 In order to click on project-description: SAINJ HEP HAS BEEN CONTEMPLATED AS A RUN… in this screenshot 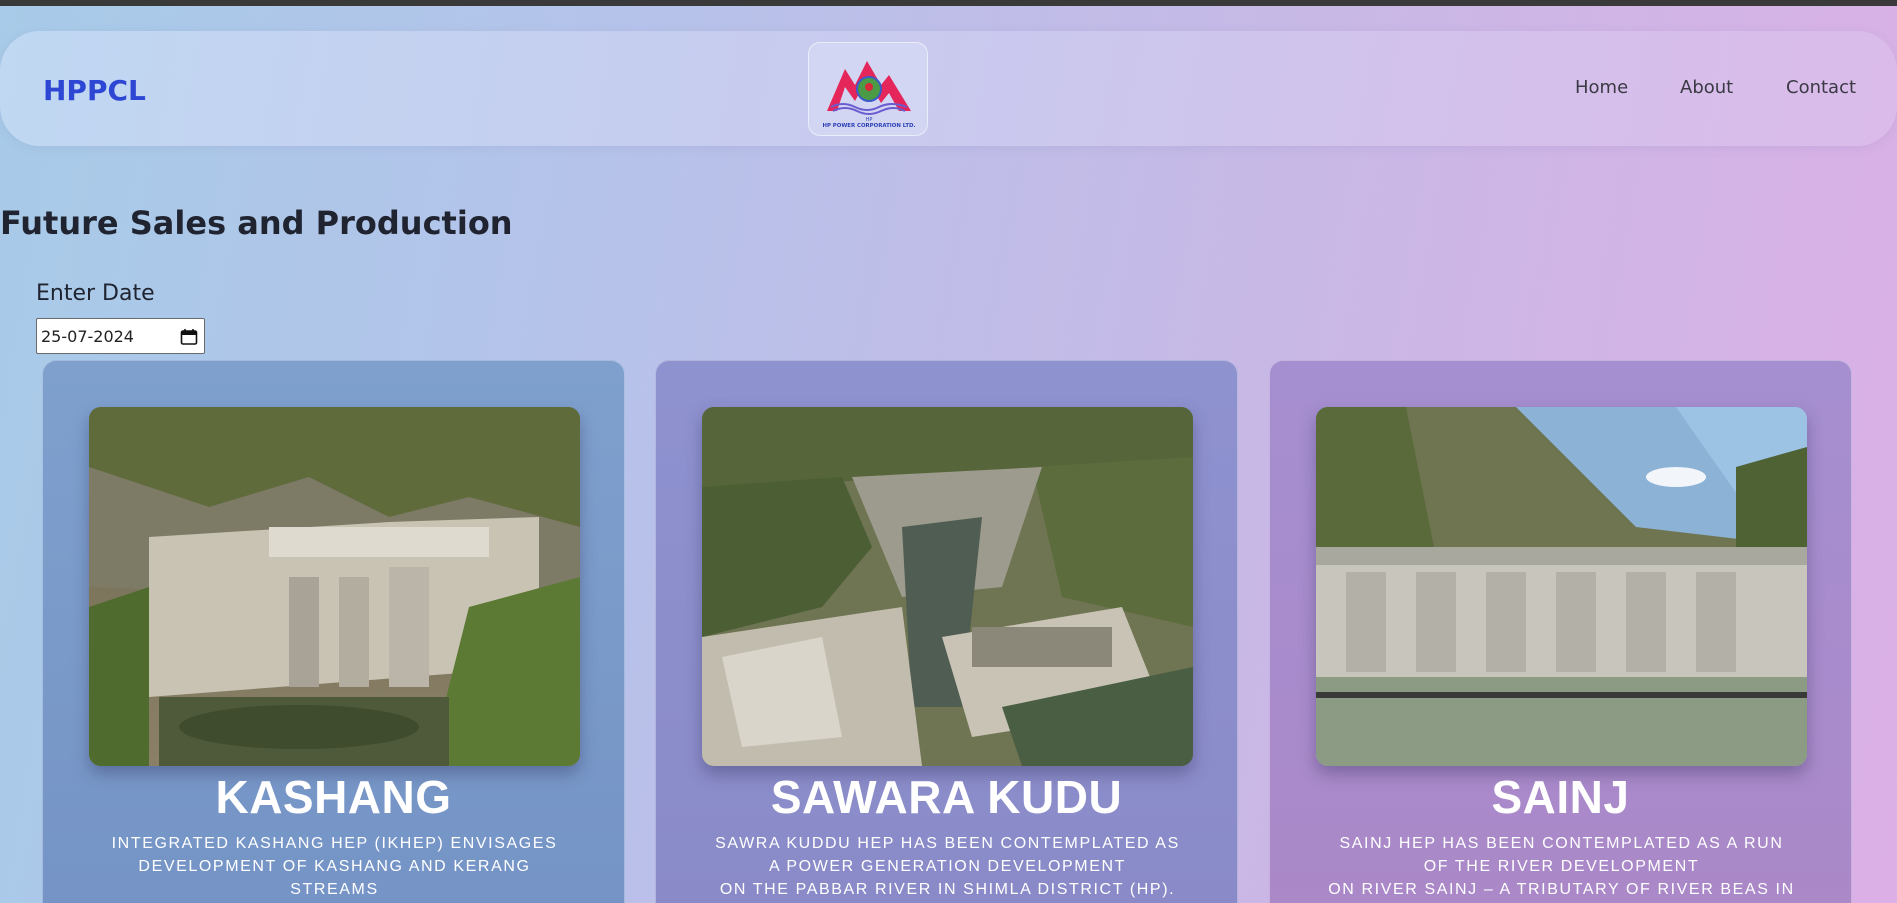, I will do `click(1561, 866)`.